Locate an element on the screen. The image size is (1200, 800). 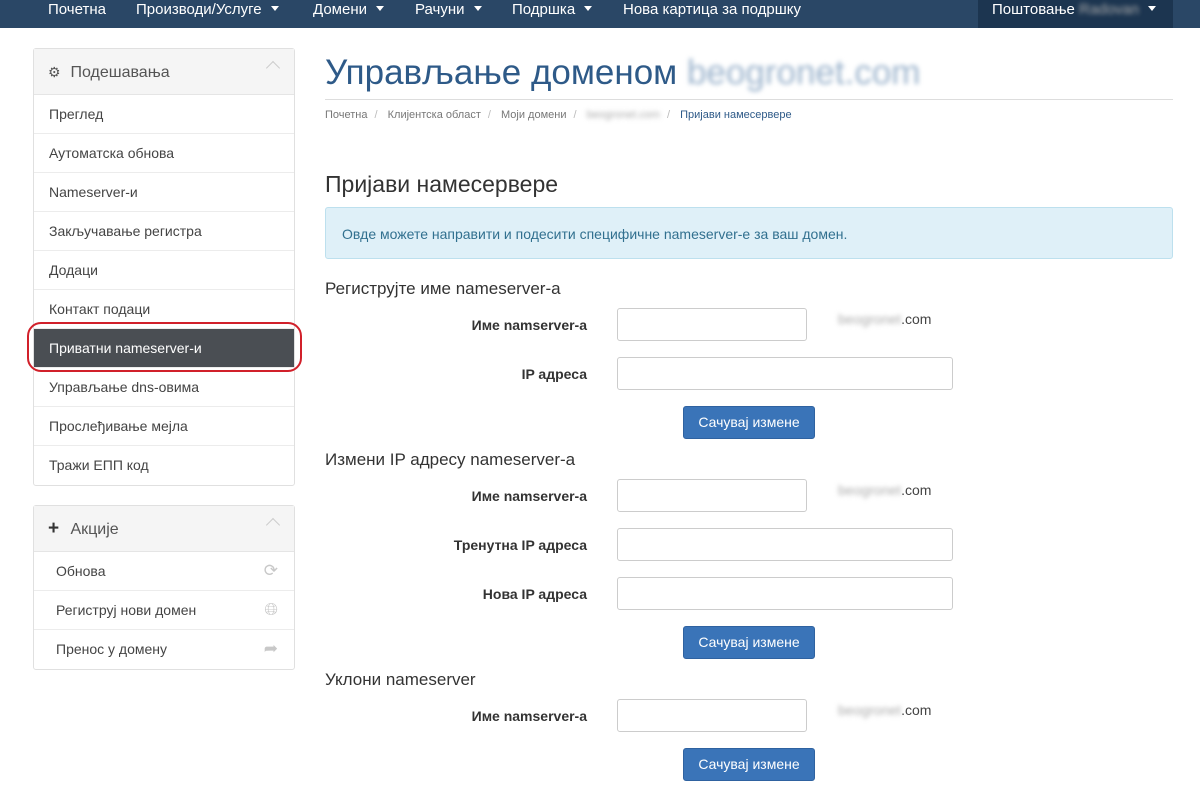
breadcrumb-domain: beogronet.com is located at coordinates (623, 115).